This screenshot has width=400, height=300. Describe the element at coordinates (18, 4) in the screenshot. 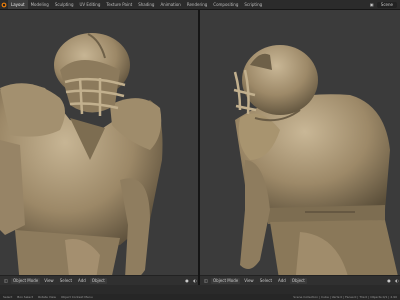

I see `tab-layout: Layout` at that location.